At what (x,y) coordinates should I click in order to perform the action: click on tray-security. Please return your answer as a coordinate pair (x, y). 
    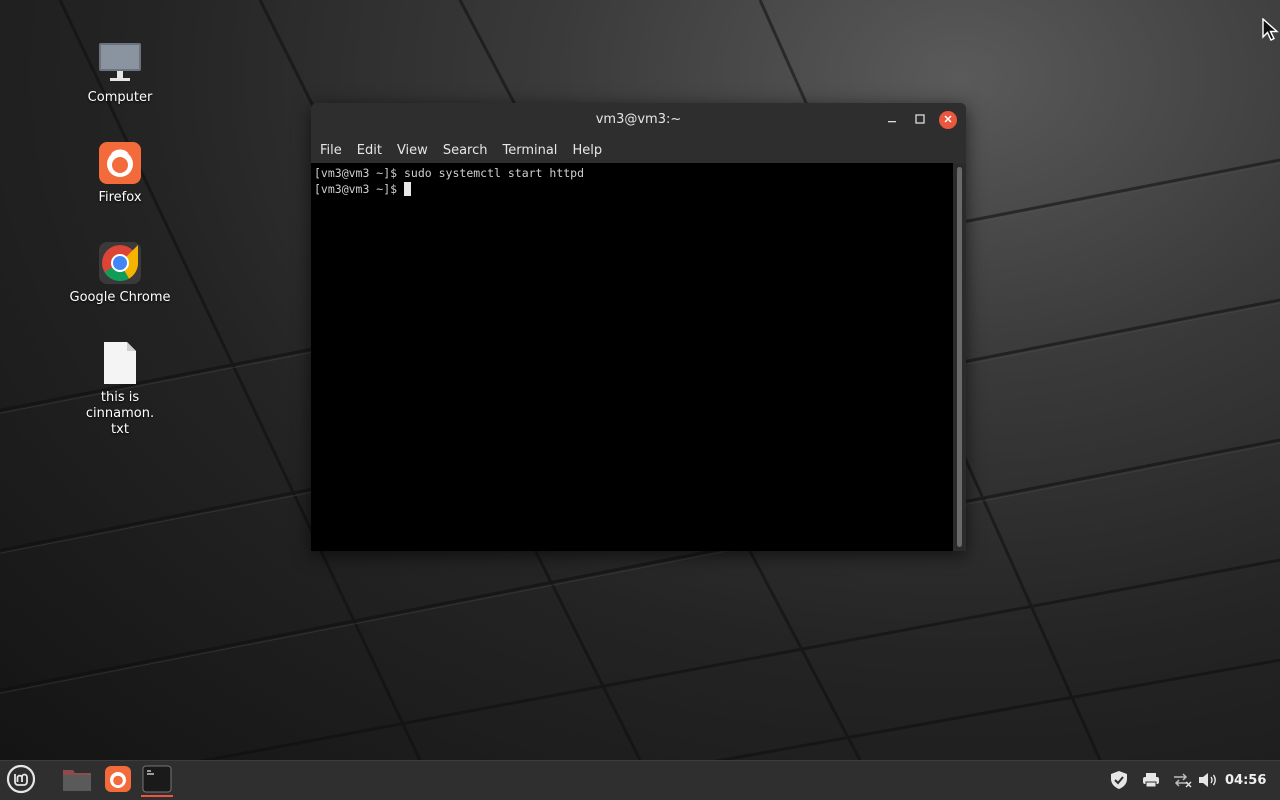
    Looking at the image, I should click on (1119, 782).